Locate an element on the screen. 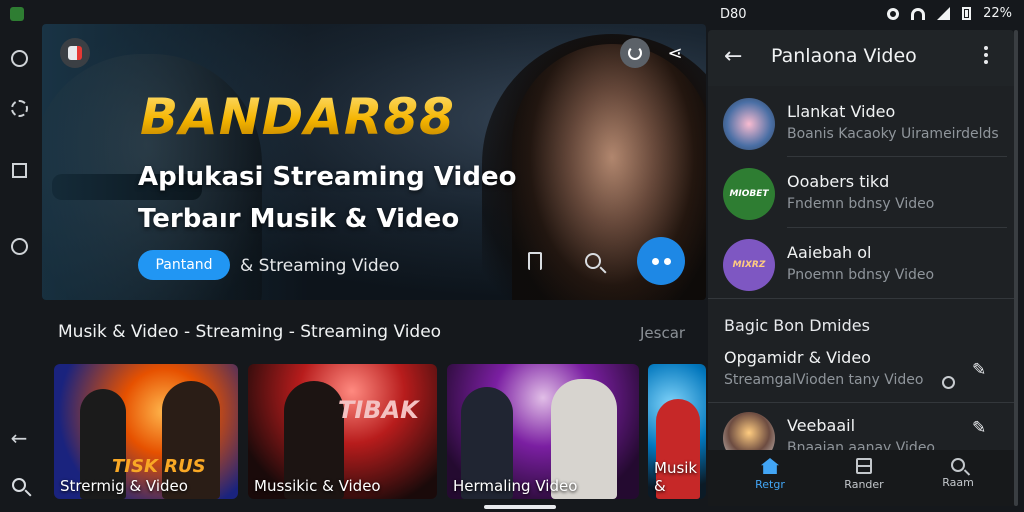 The width and height of the screenshot is (1024, 512). settings-button is located at coordinates (19, 108).